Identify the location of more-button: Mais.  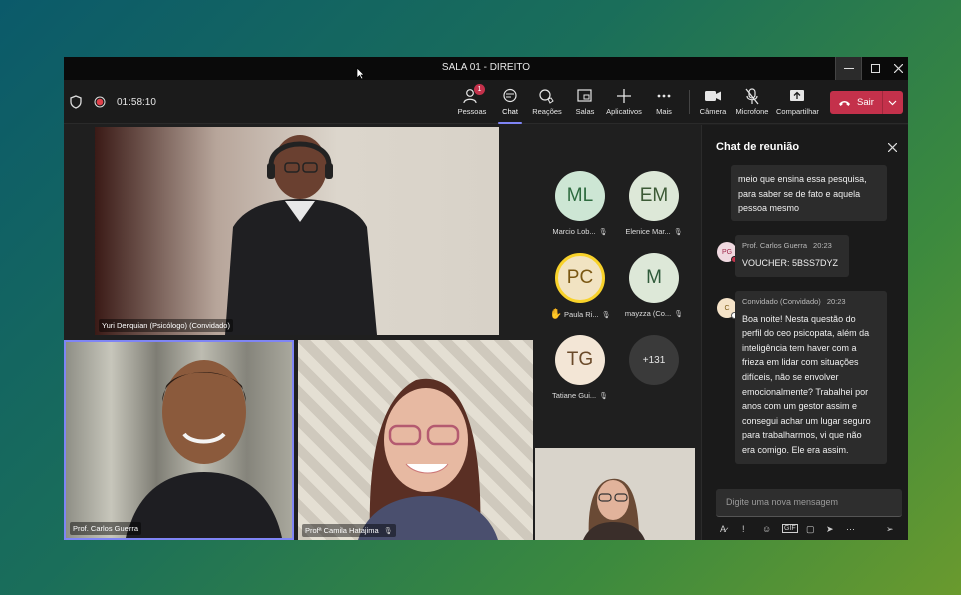
(664, 101).